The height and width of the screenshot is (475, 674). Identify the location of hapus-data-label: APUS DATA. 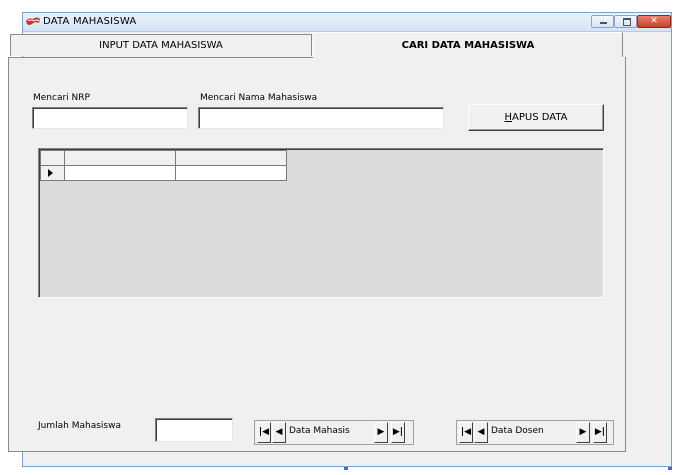
(540, 117).